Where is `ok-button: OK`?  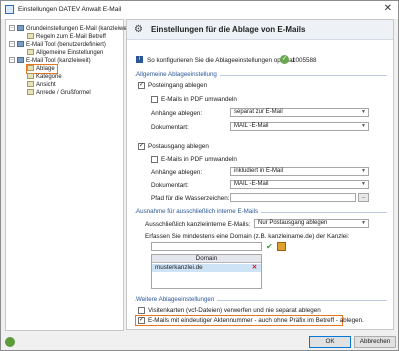 ok-button: OK is located at coordinates (330, 342).